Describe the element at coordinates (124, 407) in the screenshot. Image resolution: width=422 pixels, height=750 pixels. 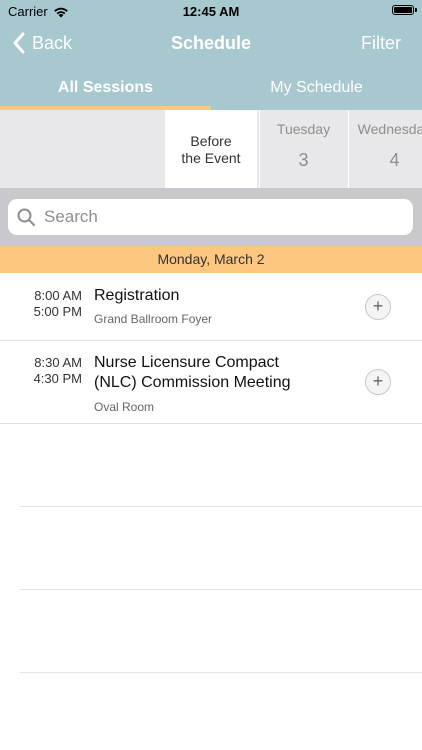
I see `session-location: Oval Room` at that location.